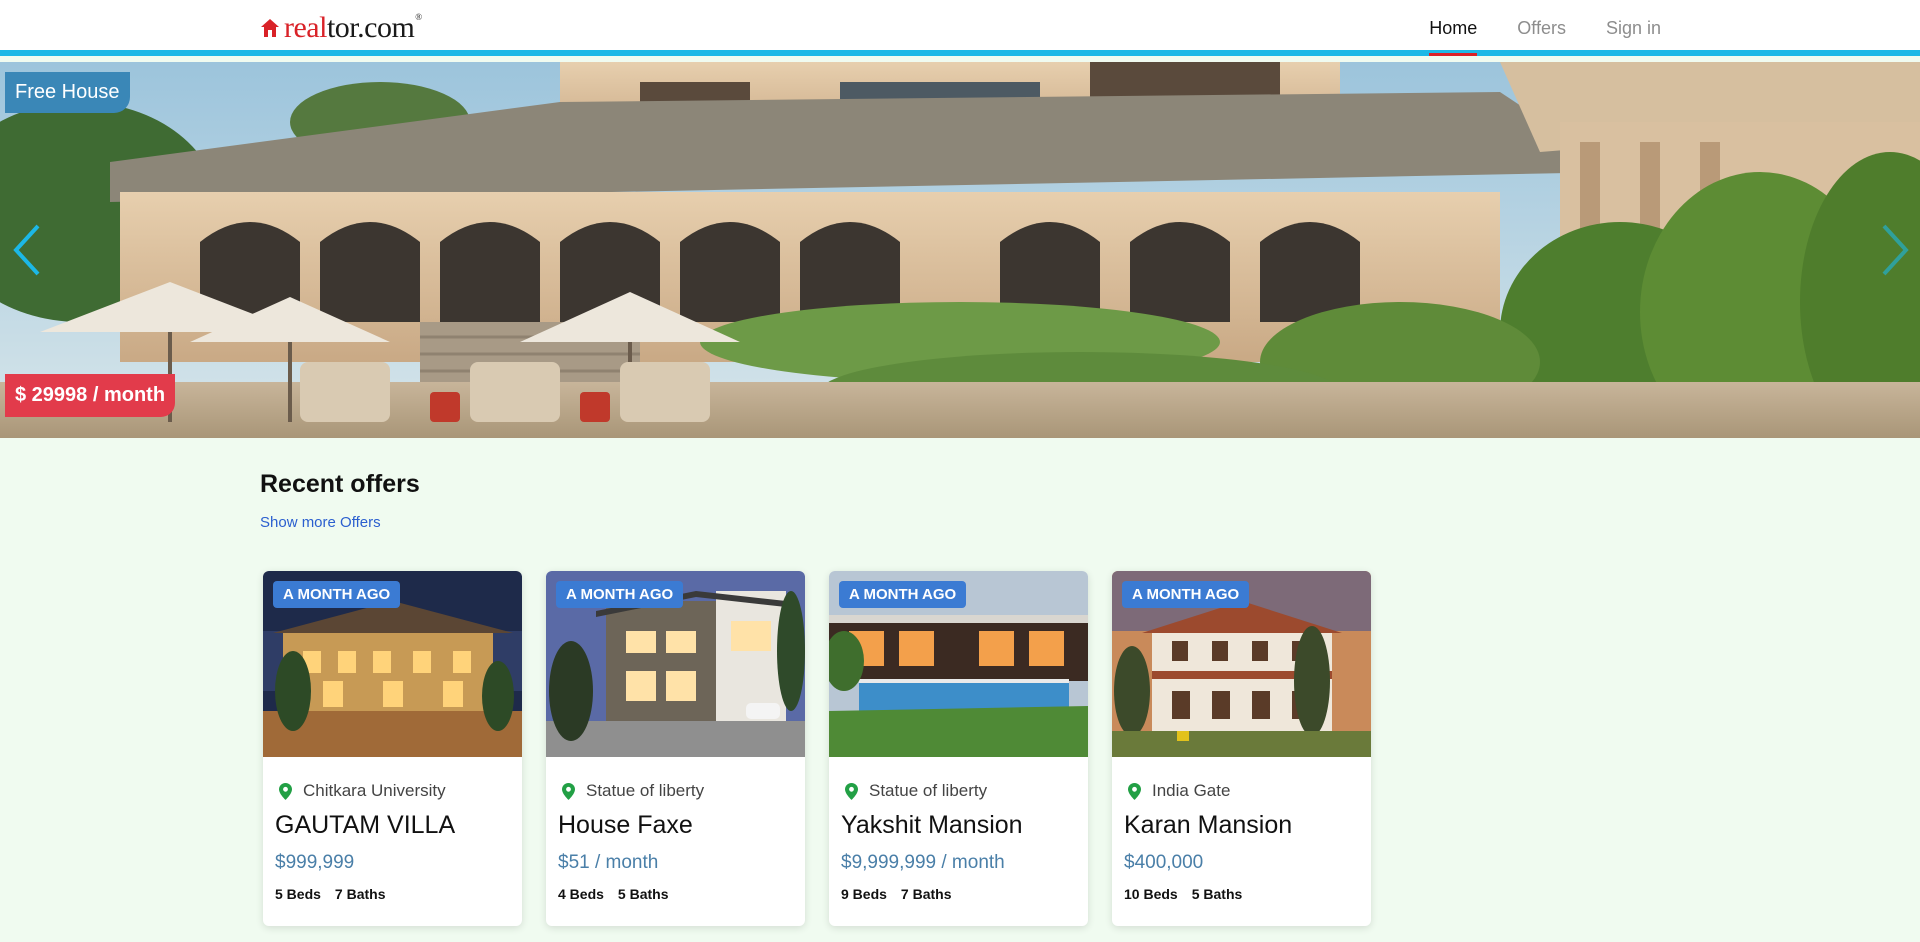 The image size is (1920, 942). What do you see at coordinates (1453, 28) in the screenshot?
I see `nav-home: Home` at bounding box center [1453, 28].